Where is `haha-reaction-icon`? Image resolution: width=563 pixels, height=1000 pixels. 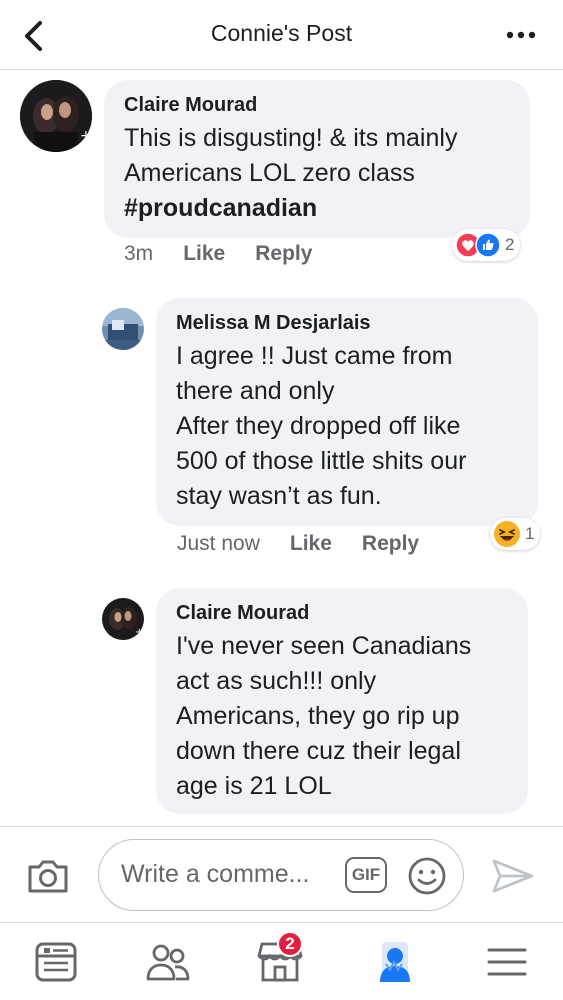 haha-reaction-icon is located at coordinates (507, 534).